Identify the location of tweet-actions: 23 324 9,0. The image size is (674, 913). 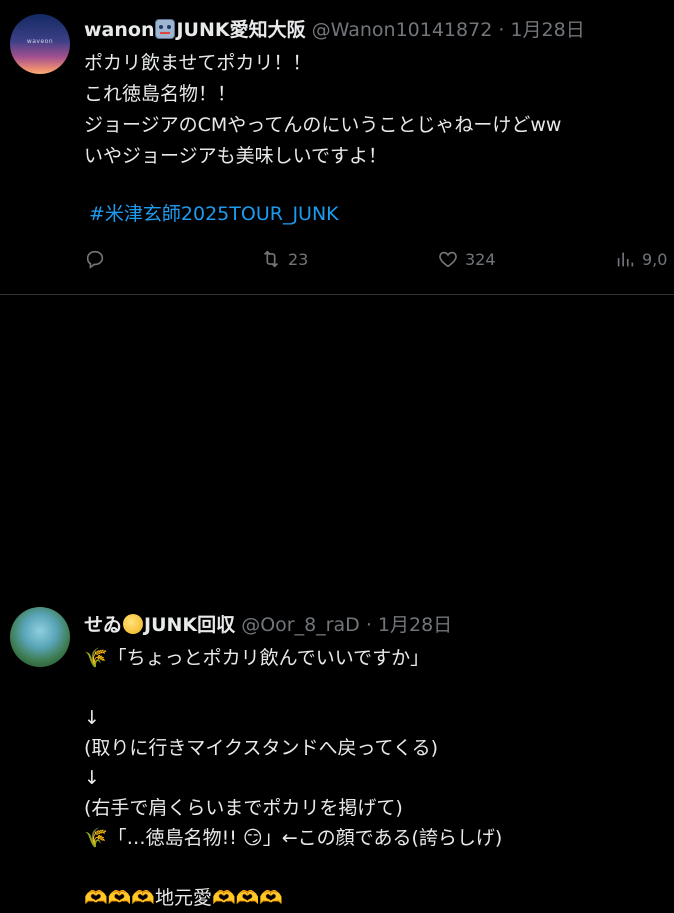
(379, 263).